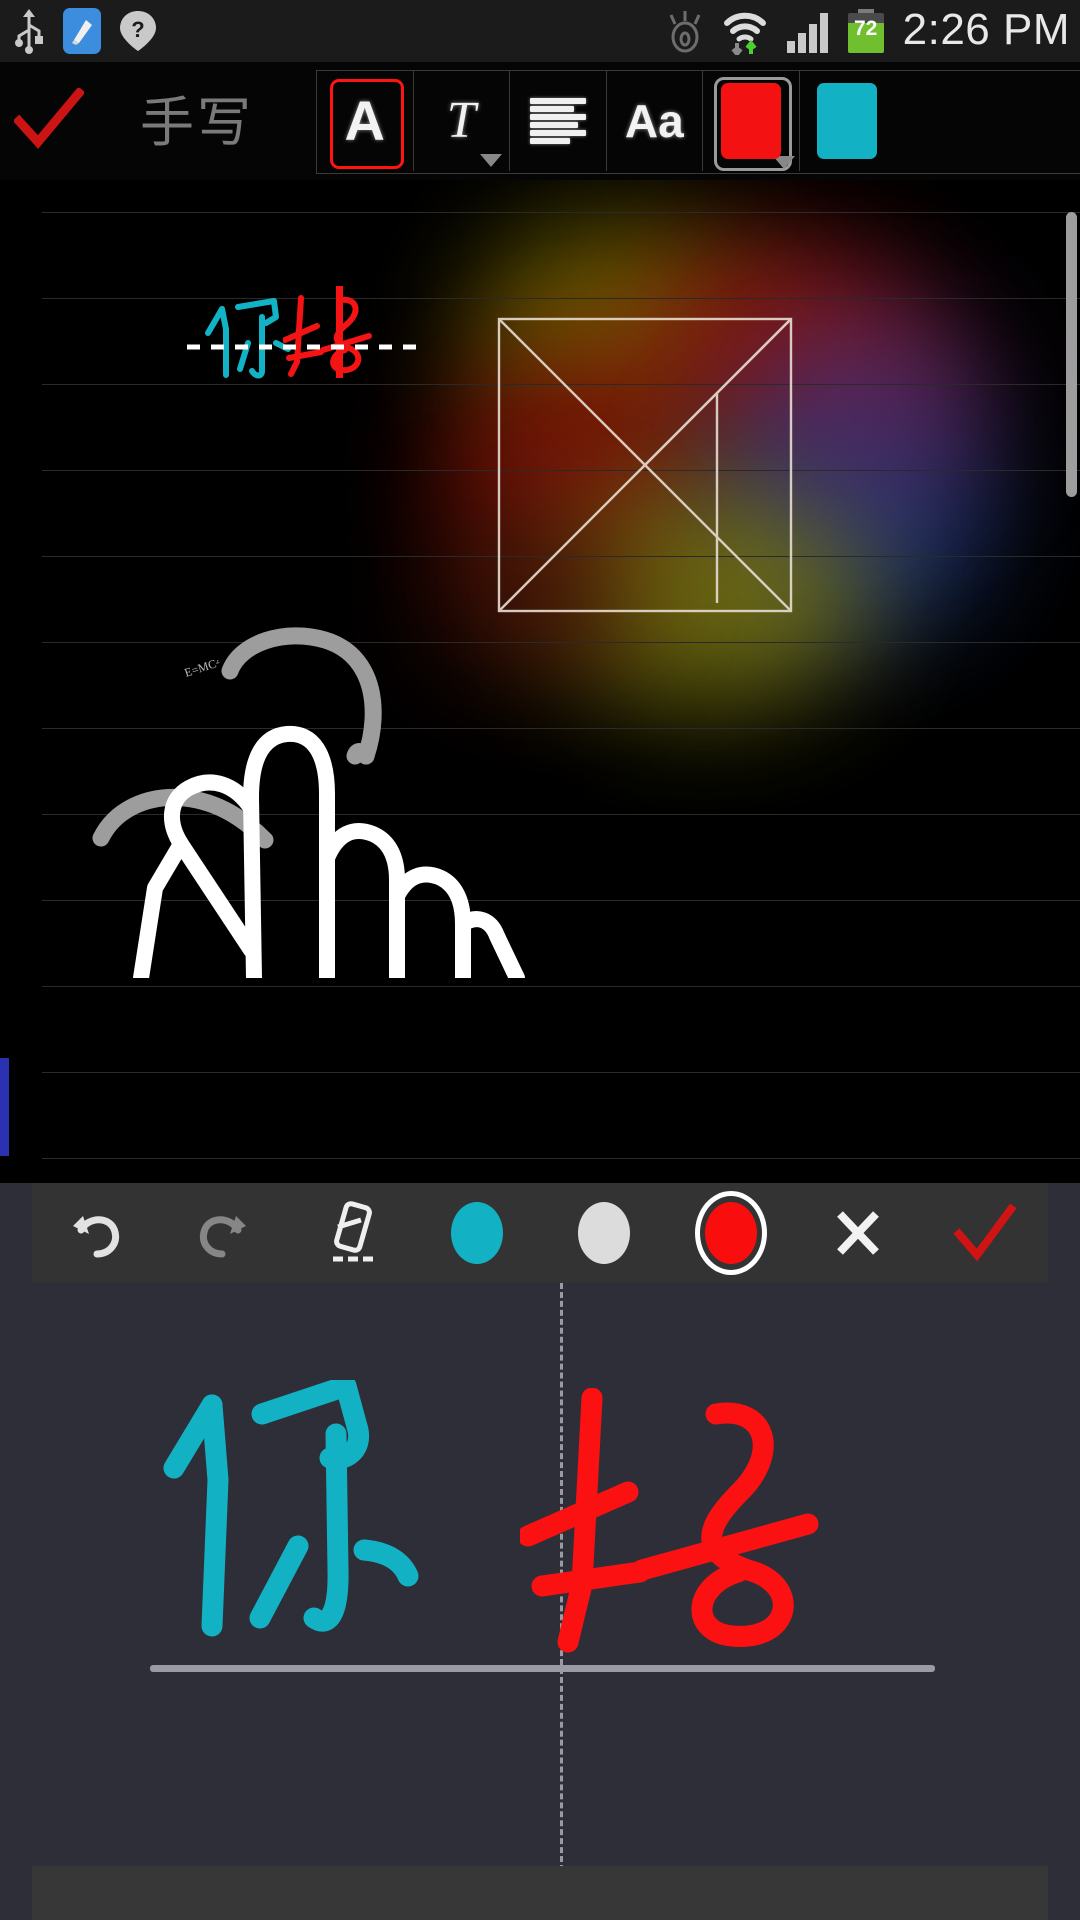 The image size is (1080, 1920). I want to click on text-cursor-caret, so click(339, 332).